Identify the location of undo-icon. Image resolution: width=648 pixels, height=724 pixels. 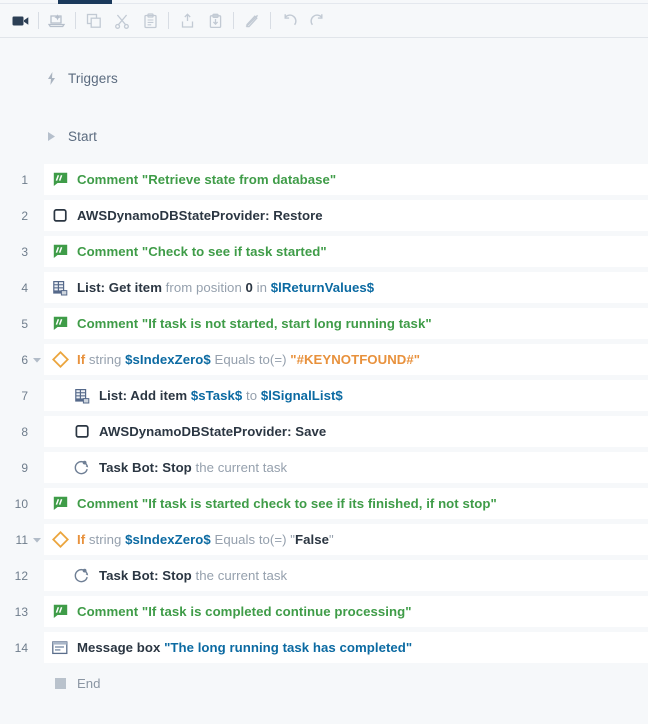
(289, 21).